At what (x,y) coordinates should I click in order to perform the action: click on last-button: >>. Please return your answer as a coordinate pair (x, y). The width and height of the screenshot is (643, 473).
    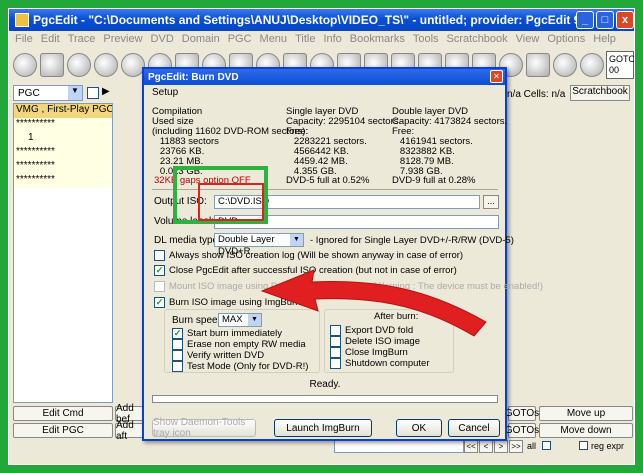
    Looking at the image, I should click on (516, 446).